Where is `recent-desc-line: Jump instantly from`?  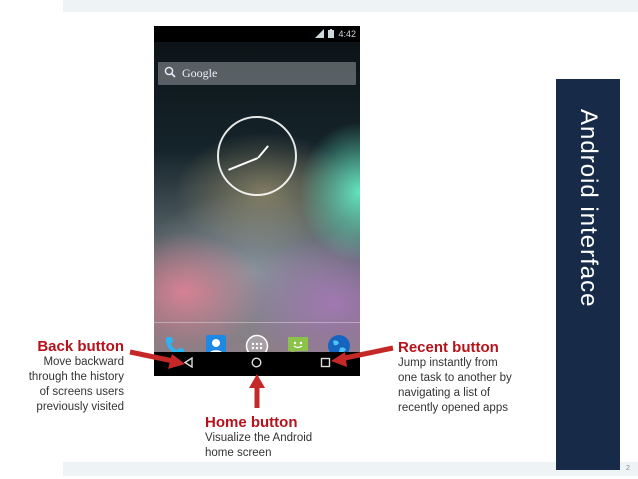 recent-desc-line: Jump instantly from is located at coordinates (448, 363).